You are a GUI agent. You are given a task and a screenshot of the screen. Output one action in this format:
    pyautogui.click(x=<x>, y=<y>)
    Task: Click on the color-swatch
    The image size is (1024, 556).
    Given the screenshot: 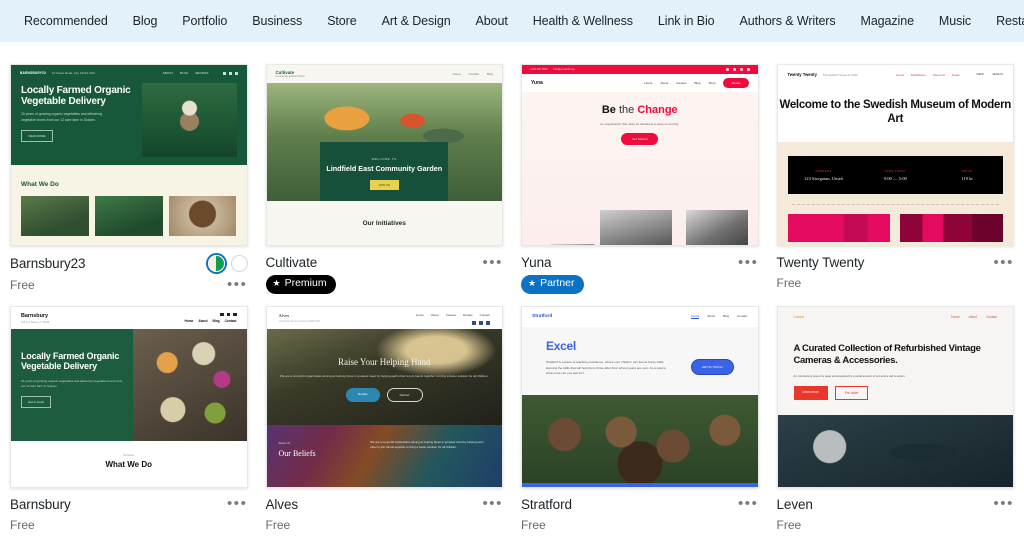 What is the action you would take?
    pyautogui.click(x=239, y=263)
    